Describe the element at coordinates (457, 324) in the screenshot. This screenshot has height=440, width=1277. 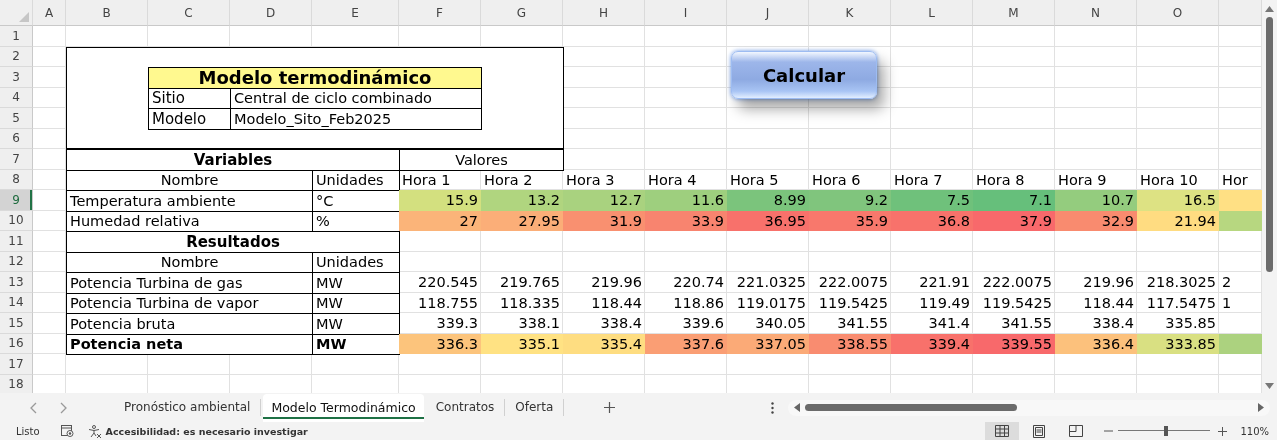
I see `table-cell-text: 339.3` at that location.